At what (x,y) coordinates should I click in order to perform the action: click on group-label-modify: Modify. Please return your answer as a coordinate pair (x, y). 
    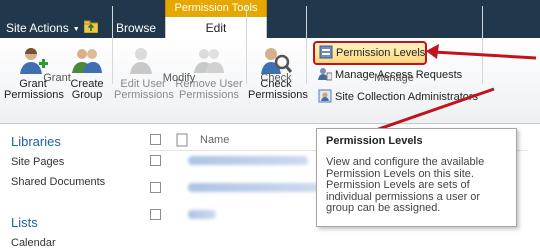
    Looking at the image, I should click on (179, 78).